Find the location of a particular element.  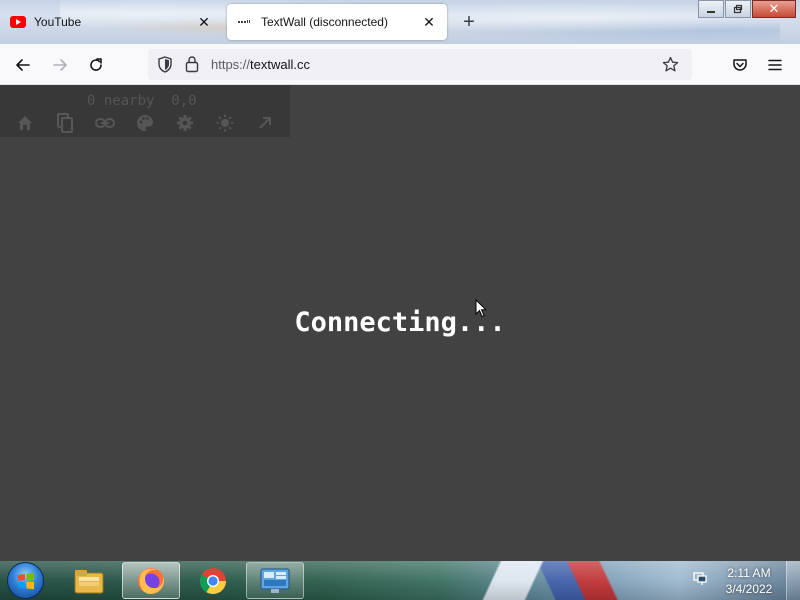

arrow-up-right-icon is located at coordinates (265, 123).